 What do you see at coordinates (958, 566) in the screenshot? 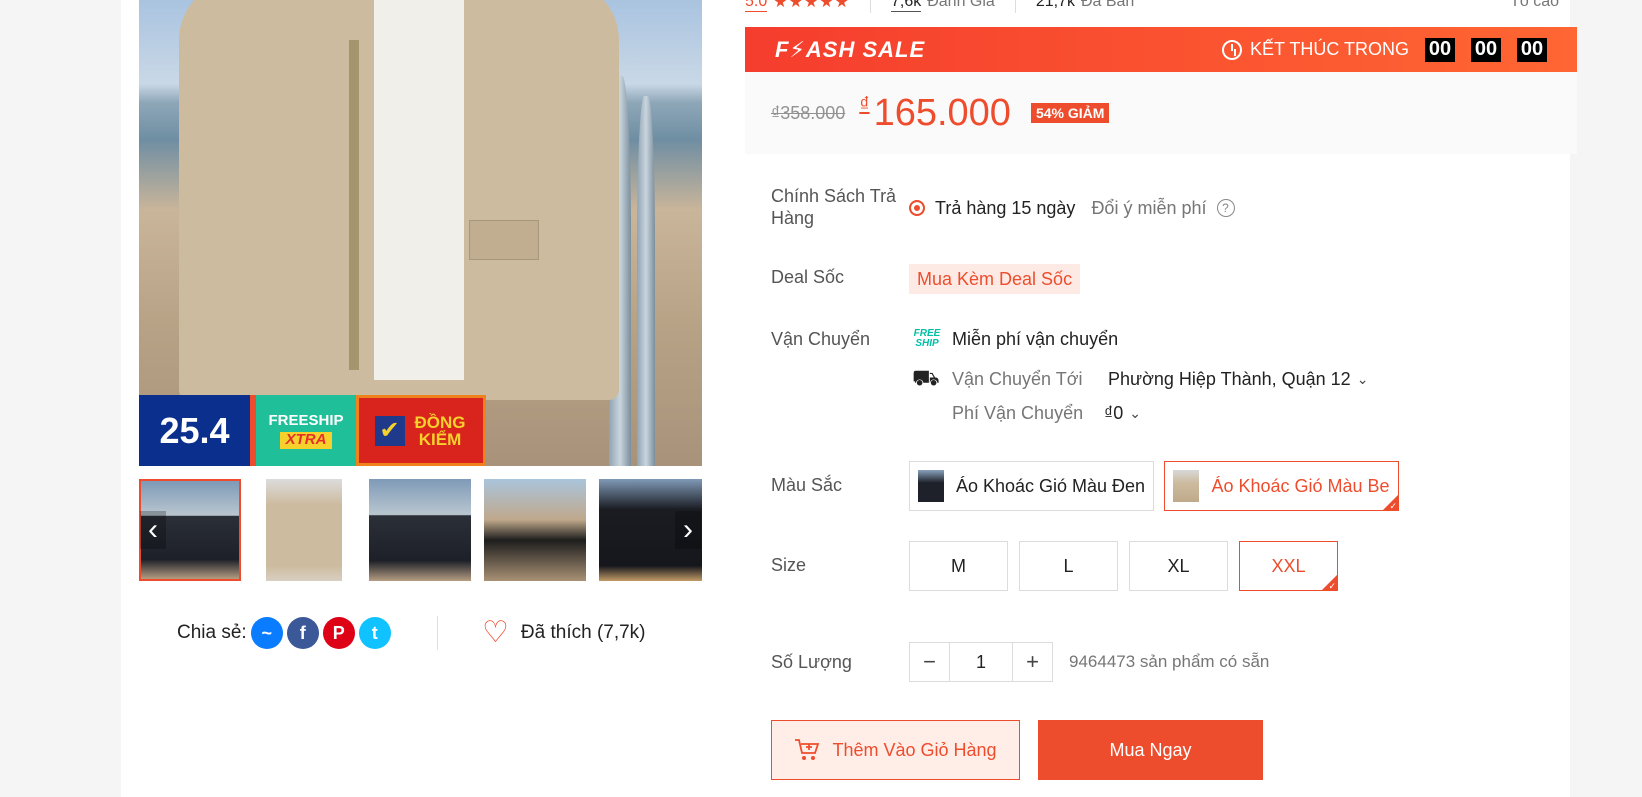
I see `size-option-m: M` at bounding box center [958, 566].